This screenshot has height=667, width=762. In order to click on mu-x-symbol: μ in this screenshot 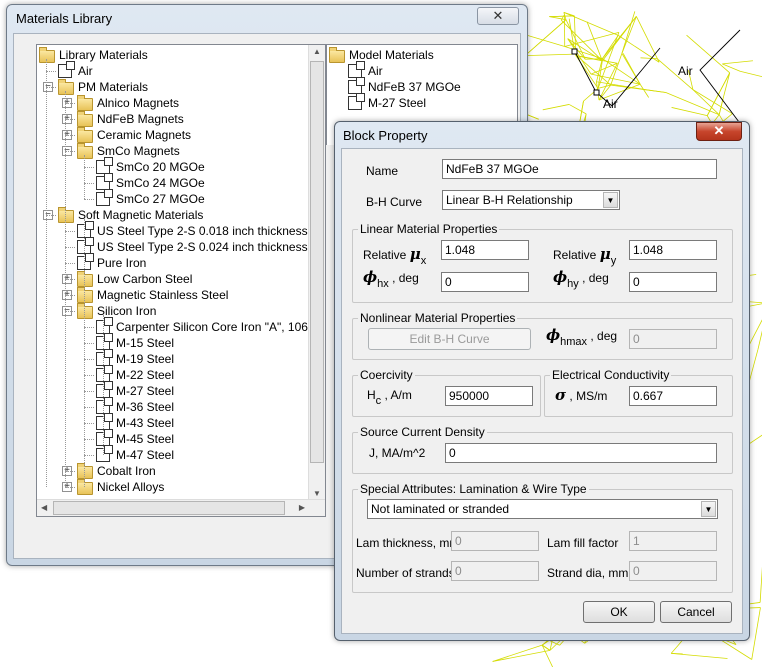, I will do `click(415, 254)`.